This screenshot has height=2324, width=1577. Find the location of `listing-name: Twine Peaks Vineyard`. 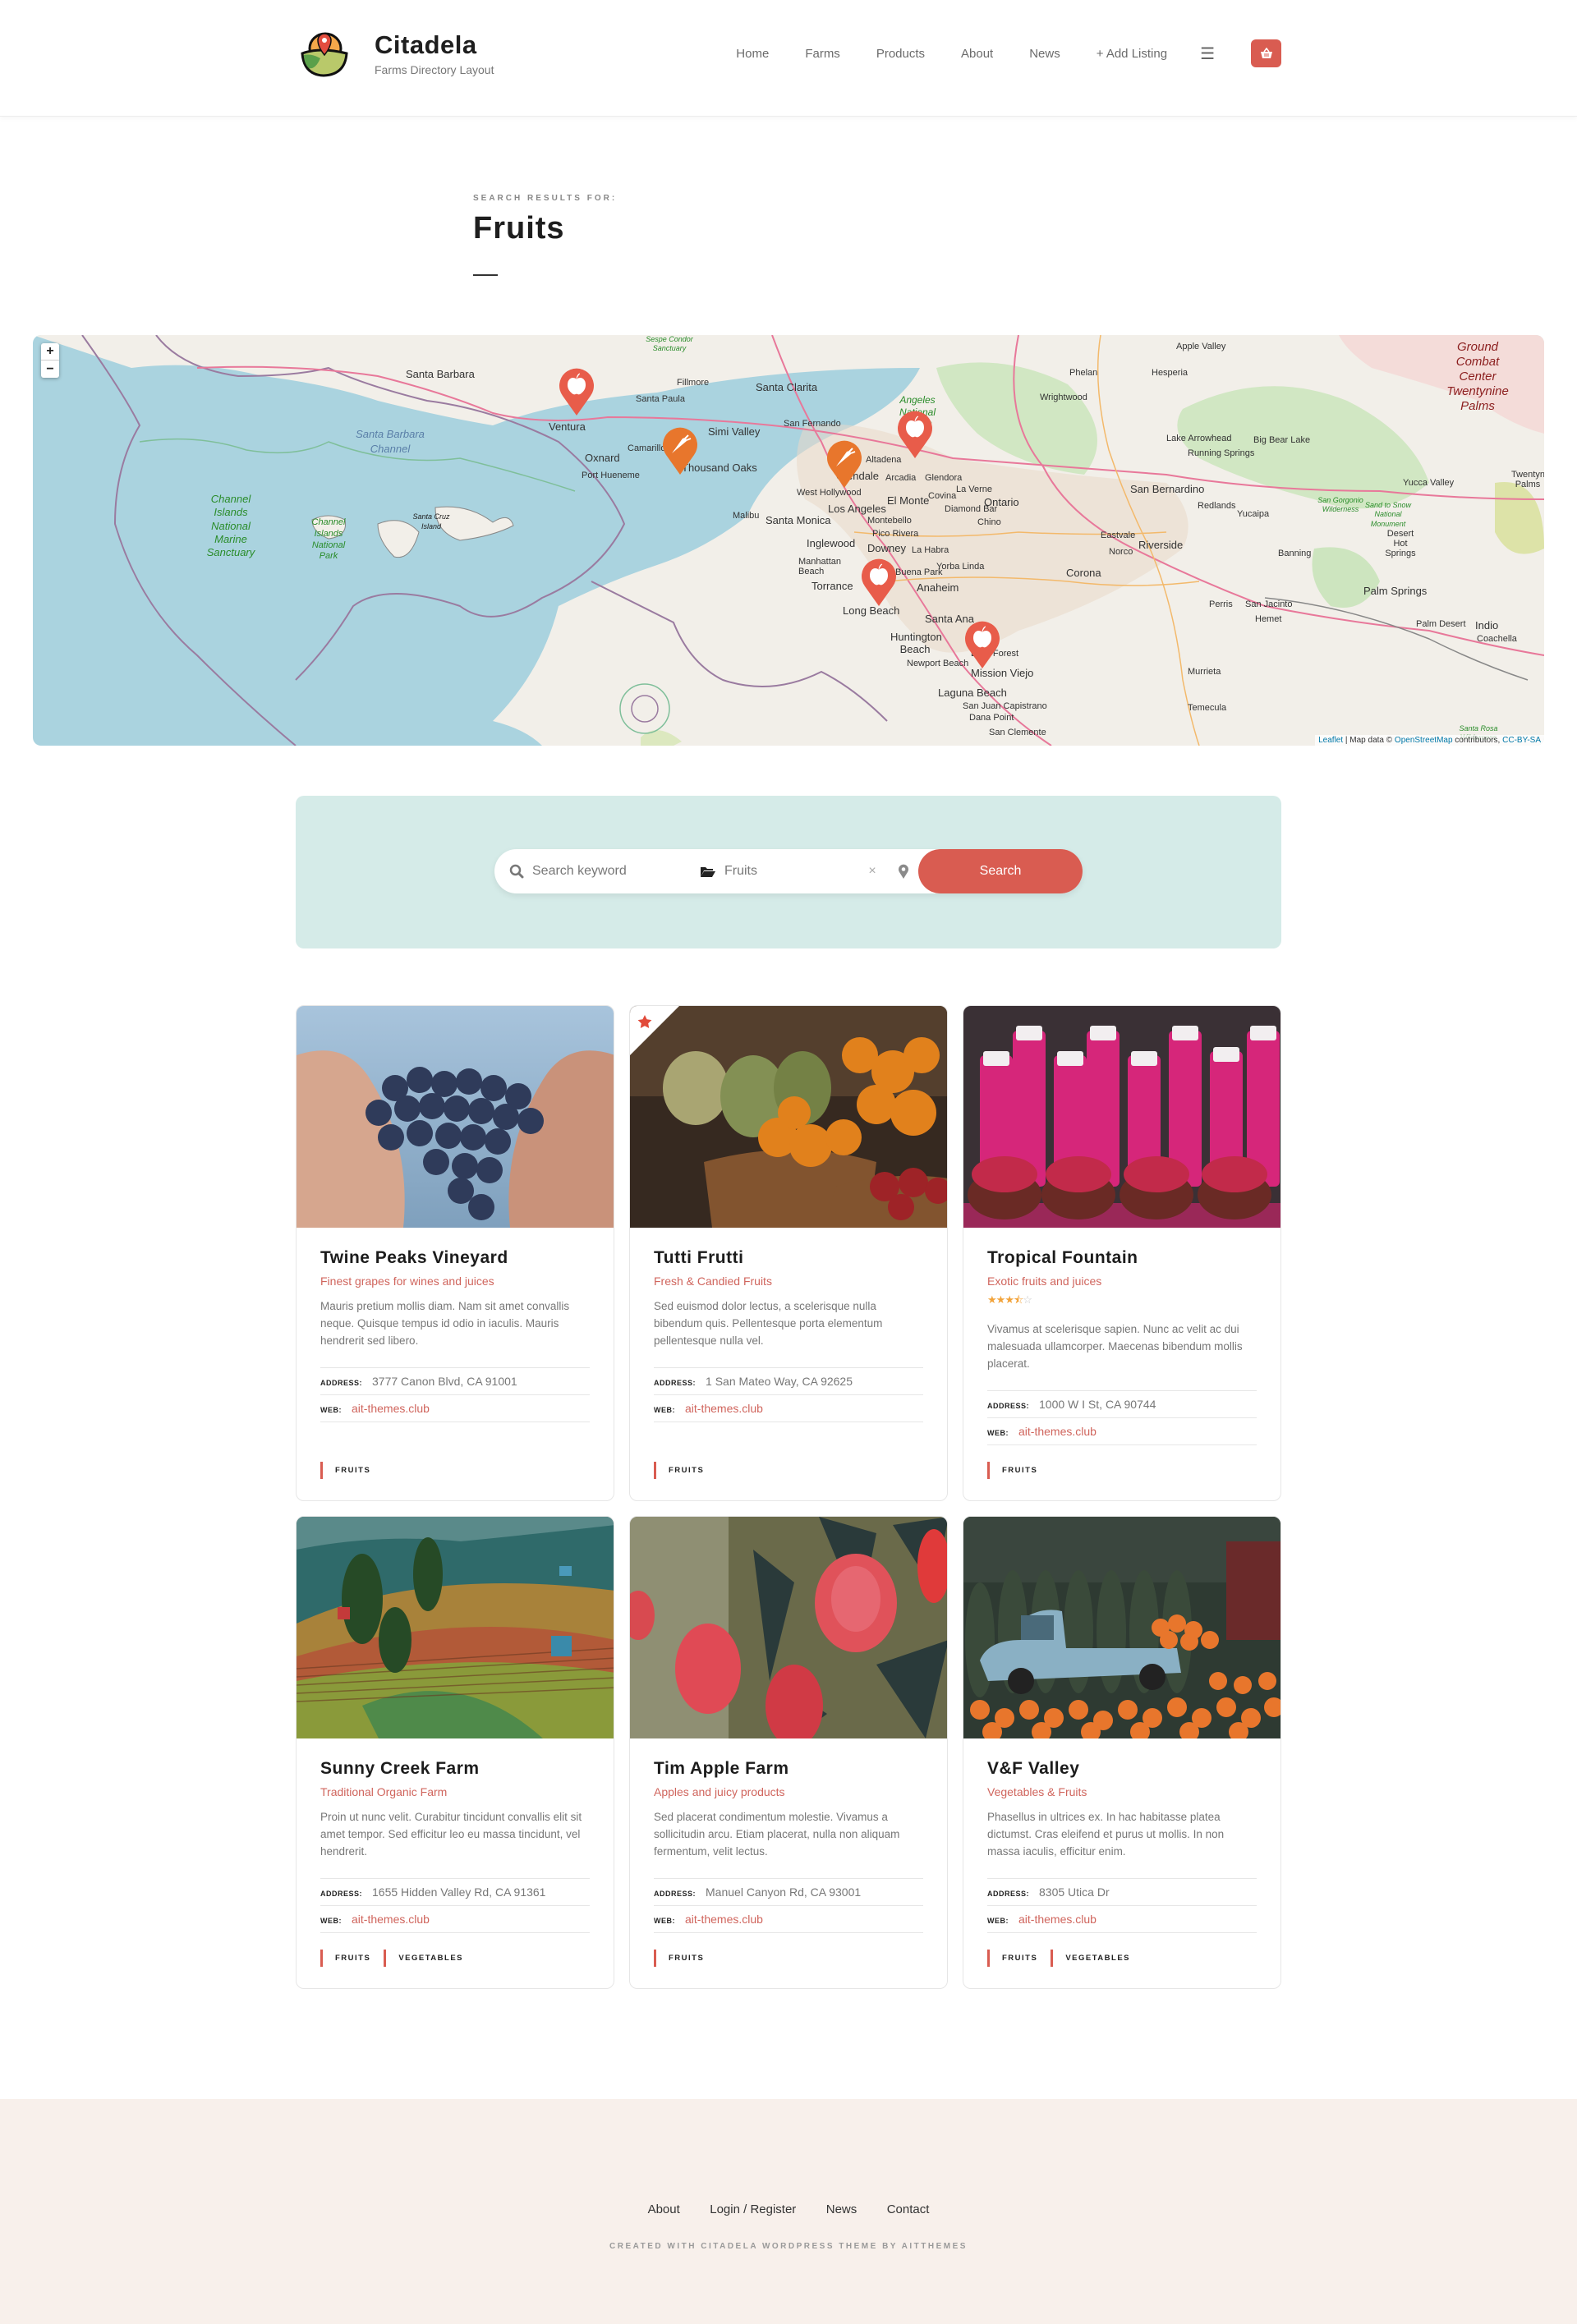

listing-name: Twine Peaks Vineyard is located at coordinates (455, 1258).